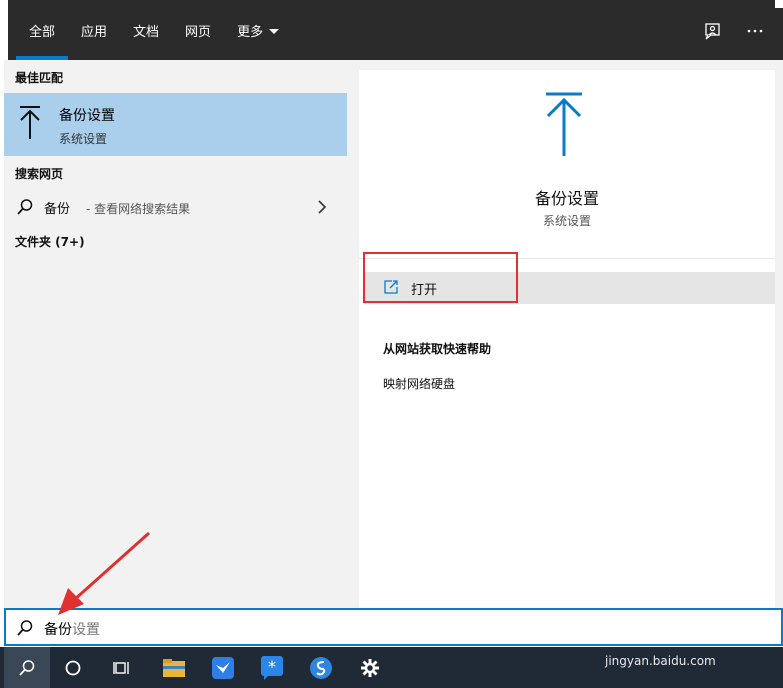 The height and width of the screenshot is (688, 783). I want to click on preview-title: 备份设置, so click(566, 198).